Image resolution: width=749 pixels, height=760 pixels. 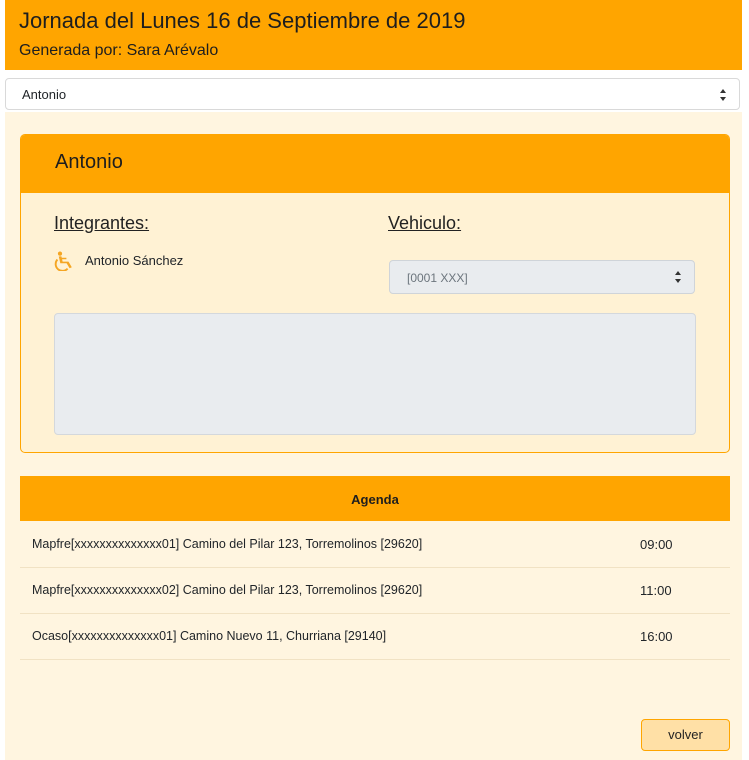 What do you see at coordinates (89, 162) in the screenshot?
I see `team-card-title: Antonio` at bounding box center [89, 162].